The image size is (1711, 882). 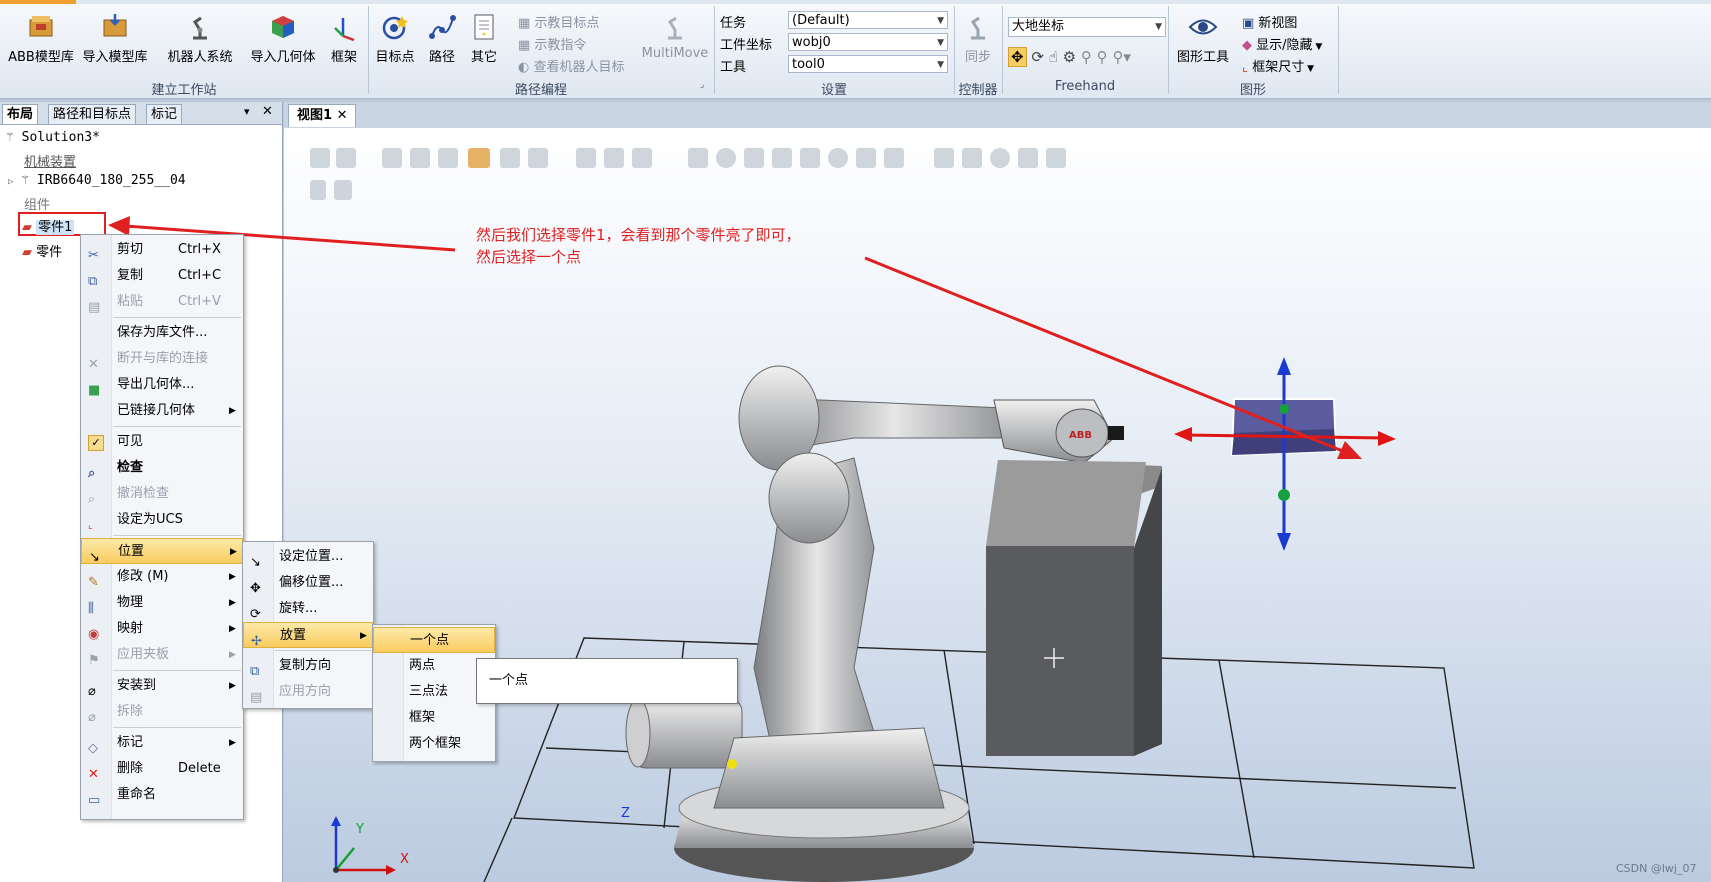 What do you see at coordinates (162, 655) in the screenshot?
I see `menu-item-apply-fixture: ⚑ 应用夹板 ▶` at bounding box center [162, 655].